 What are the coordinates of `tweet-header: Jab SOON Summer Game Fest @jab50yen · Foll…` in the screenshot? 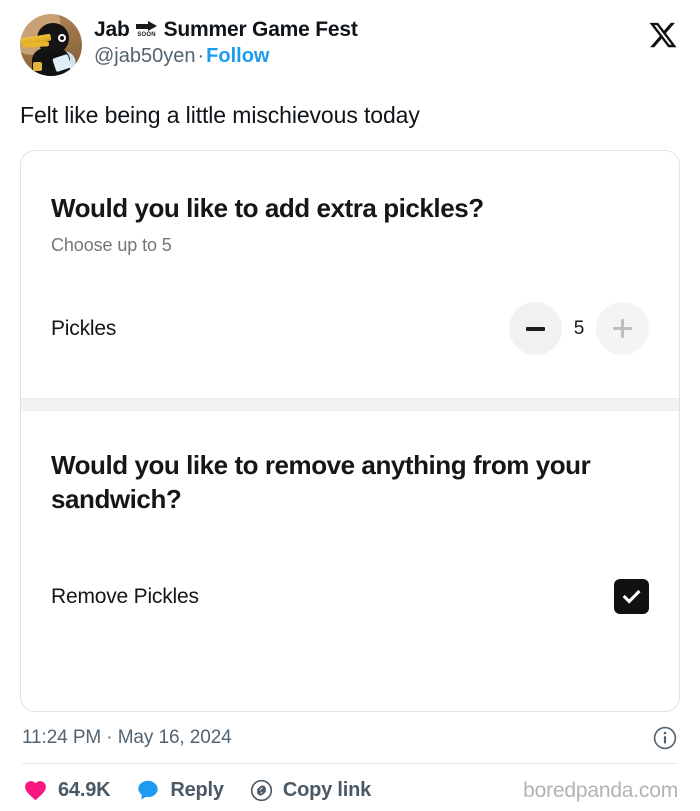 It's located at (350, 47).